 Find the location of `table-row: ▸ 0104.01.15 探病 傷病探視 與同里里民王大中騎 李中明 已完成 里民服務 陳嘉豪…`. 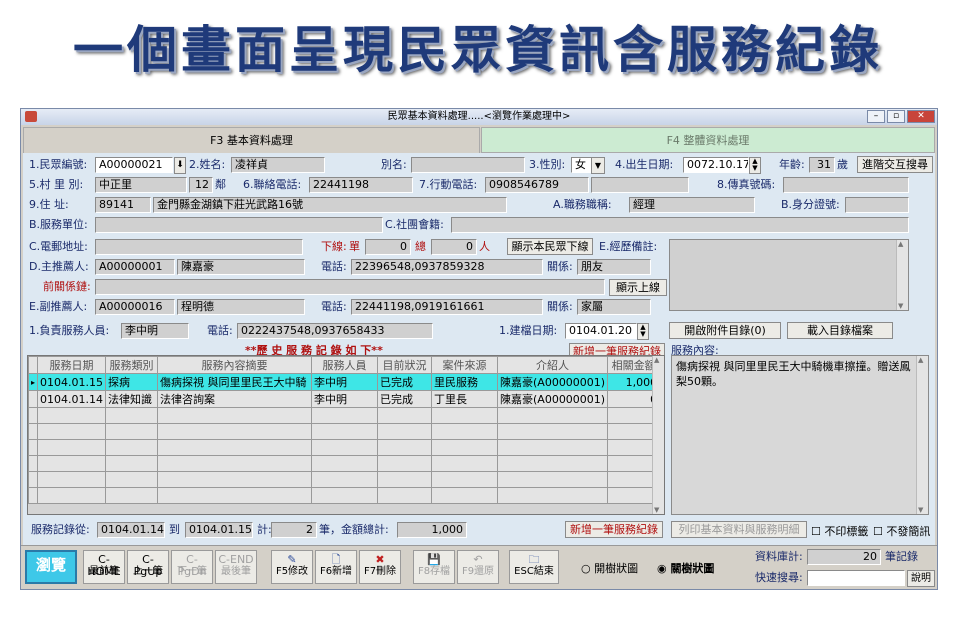

table-row: ▸ 0104.01.15 探病 傷病探視 與同里里民王大中騎 李中明 已完成 里民服務 陳嘉豪… is located at coordinates (344, 382).